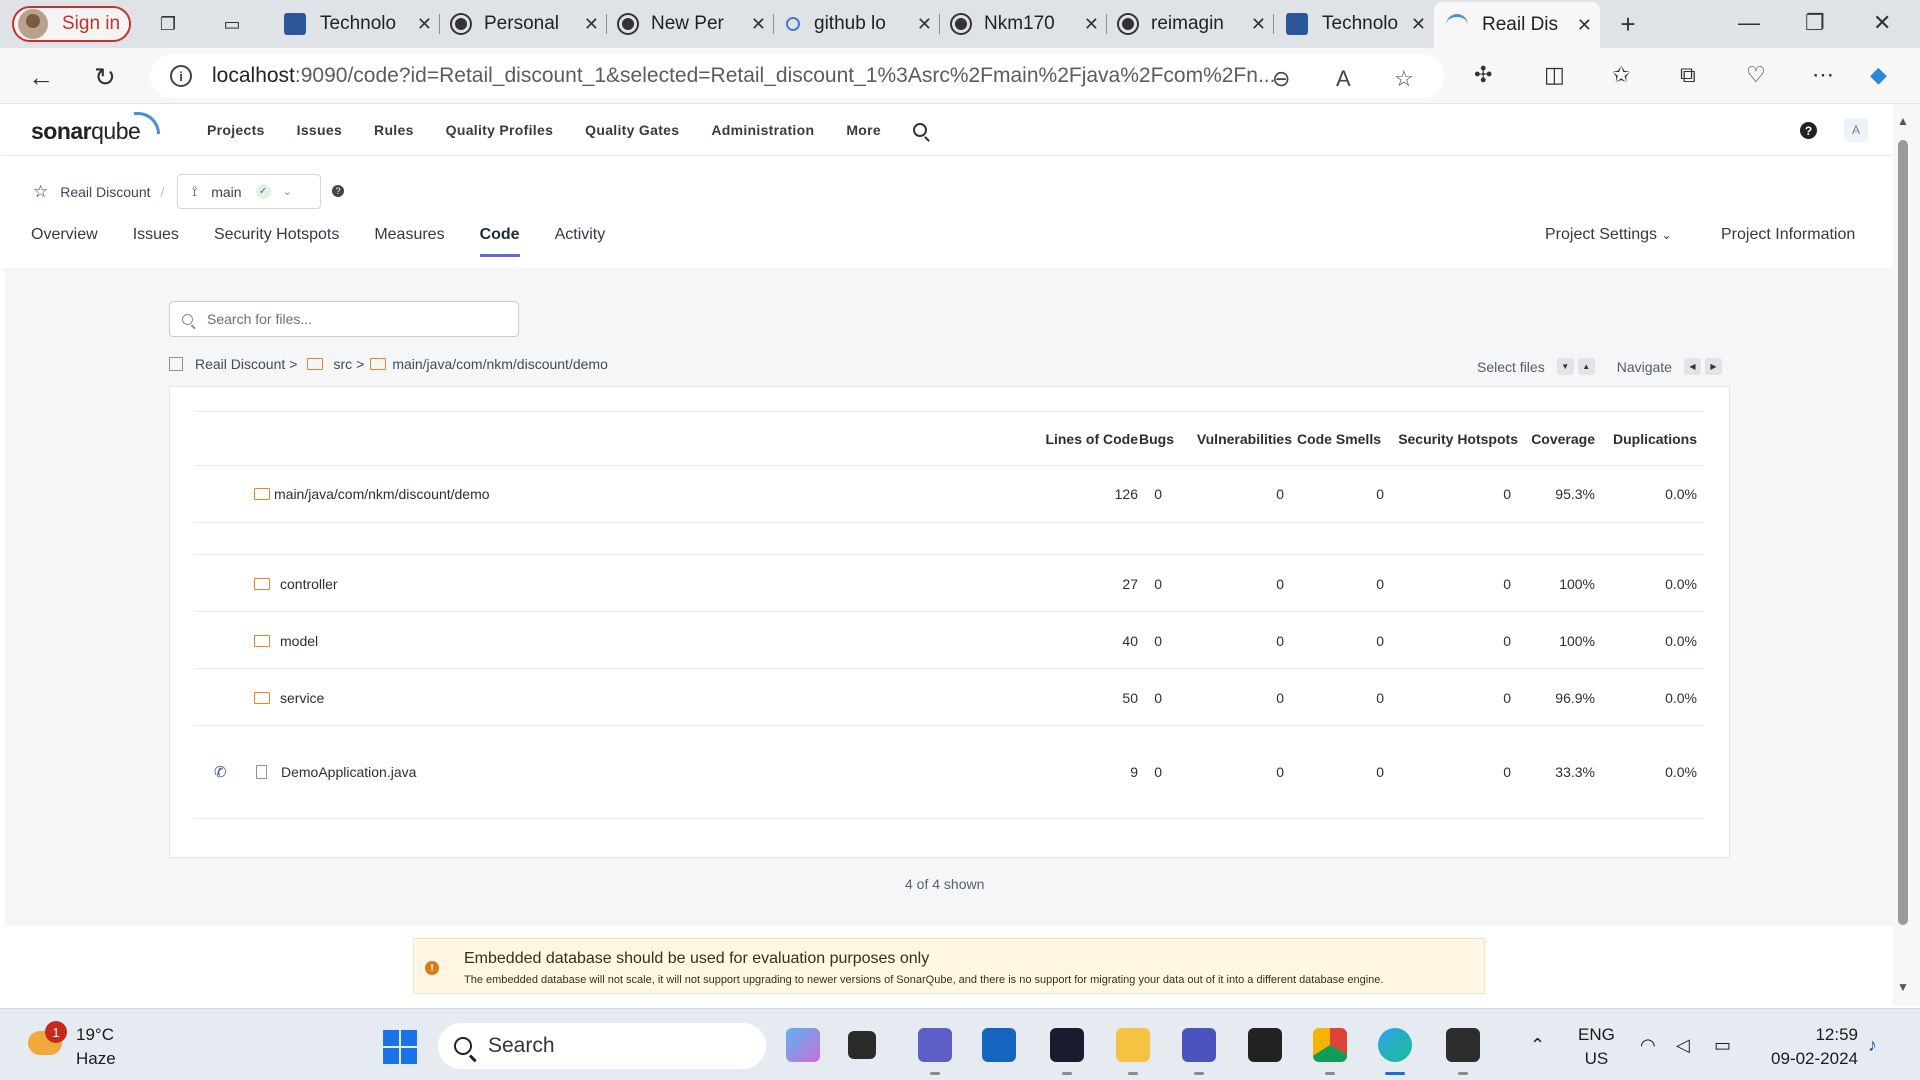 Image resolution: width=1920 pixels, height=1080 pixels. What do you see at coordinates (181, 76) in the screenshot?
I see `site-info-icon: i` at bounding box center [181, 76].